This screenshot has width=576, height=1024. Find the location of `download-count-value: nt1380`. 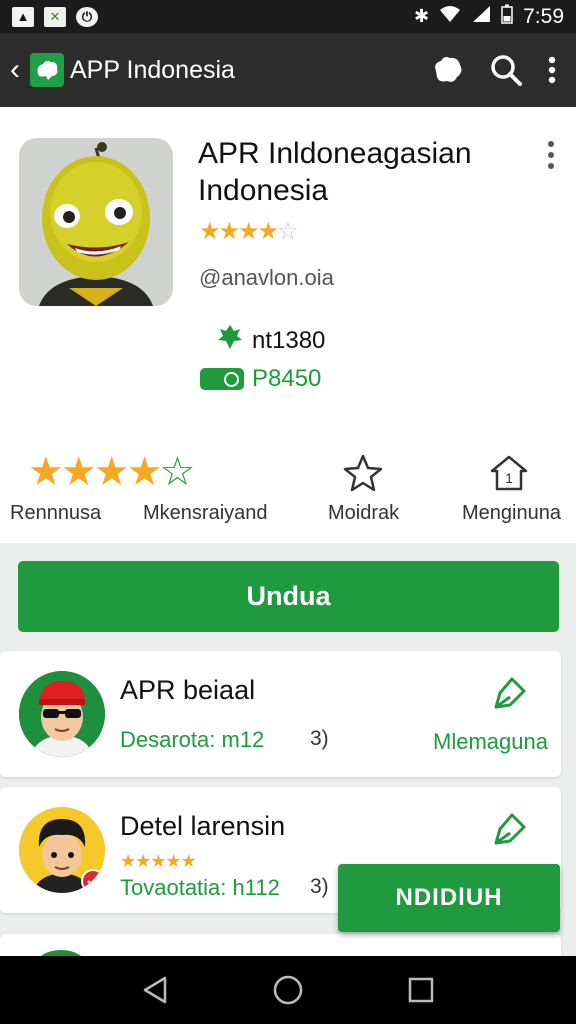

download-count-value: nt1380 is located at coordinates (289, 340).